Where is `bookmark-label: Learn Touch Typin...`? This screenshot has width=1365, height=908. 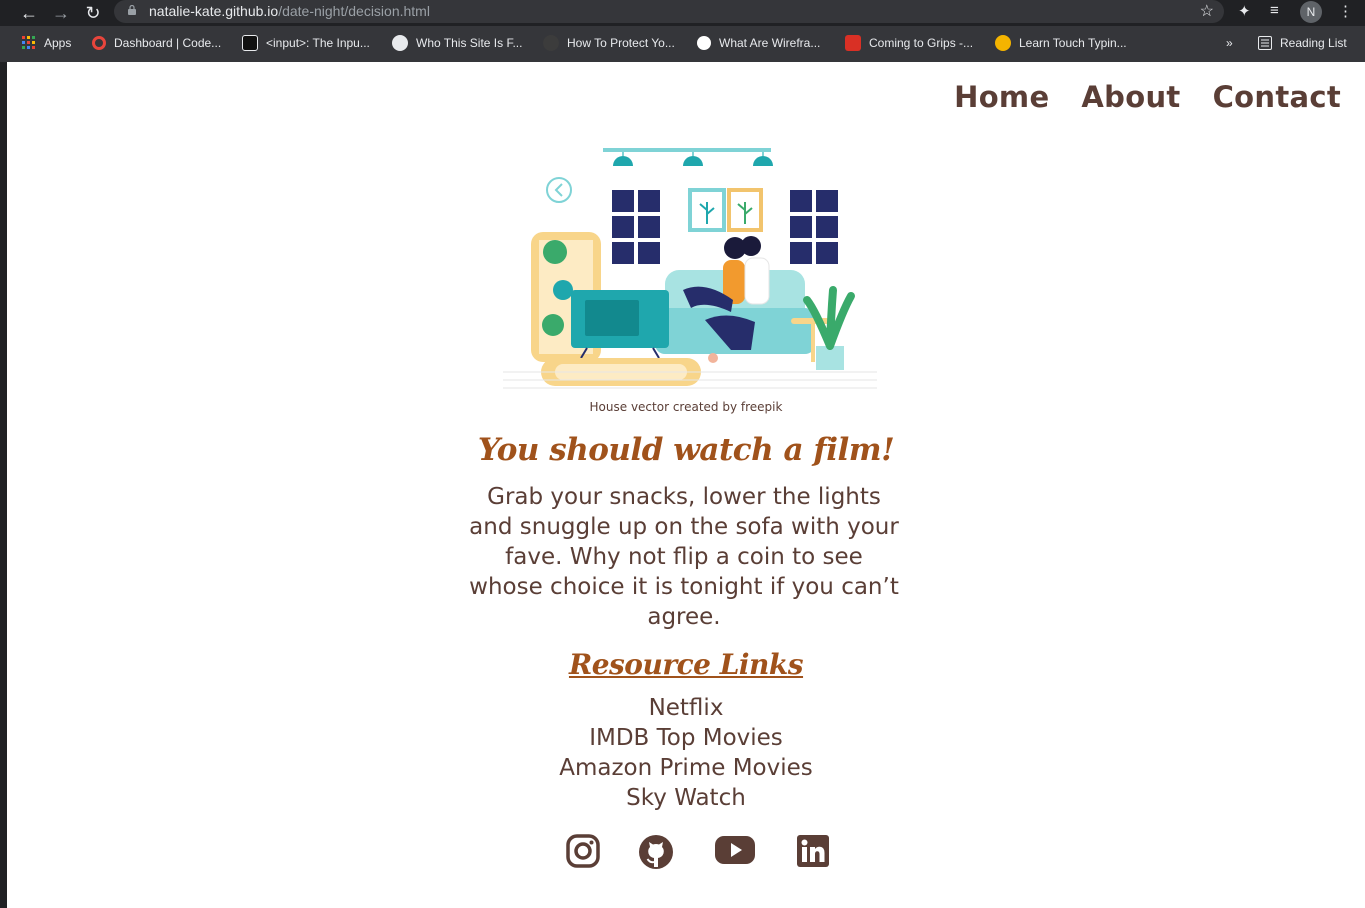
bookmark-label: Learn Touch Typin... is located at coordinates (1073, 43).